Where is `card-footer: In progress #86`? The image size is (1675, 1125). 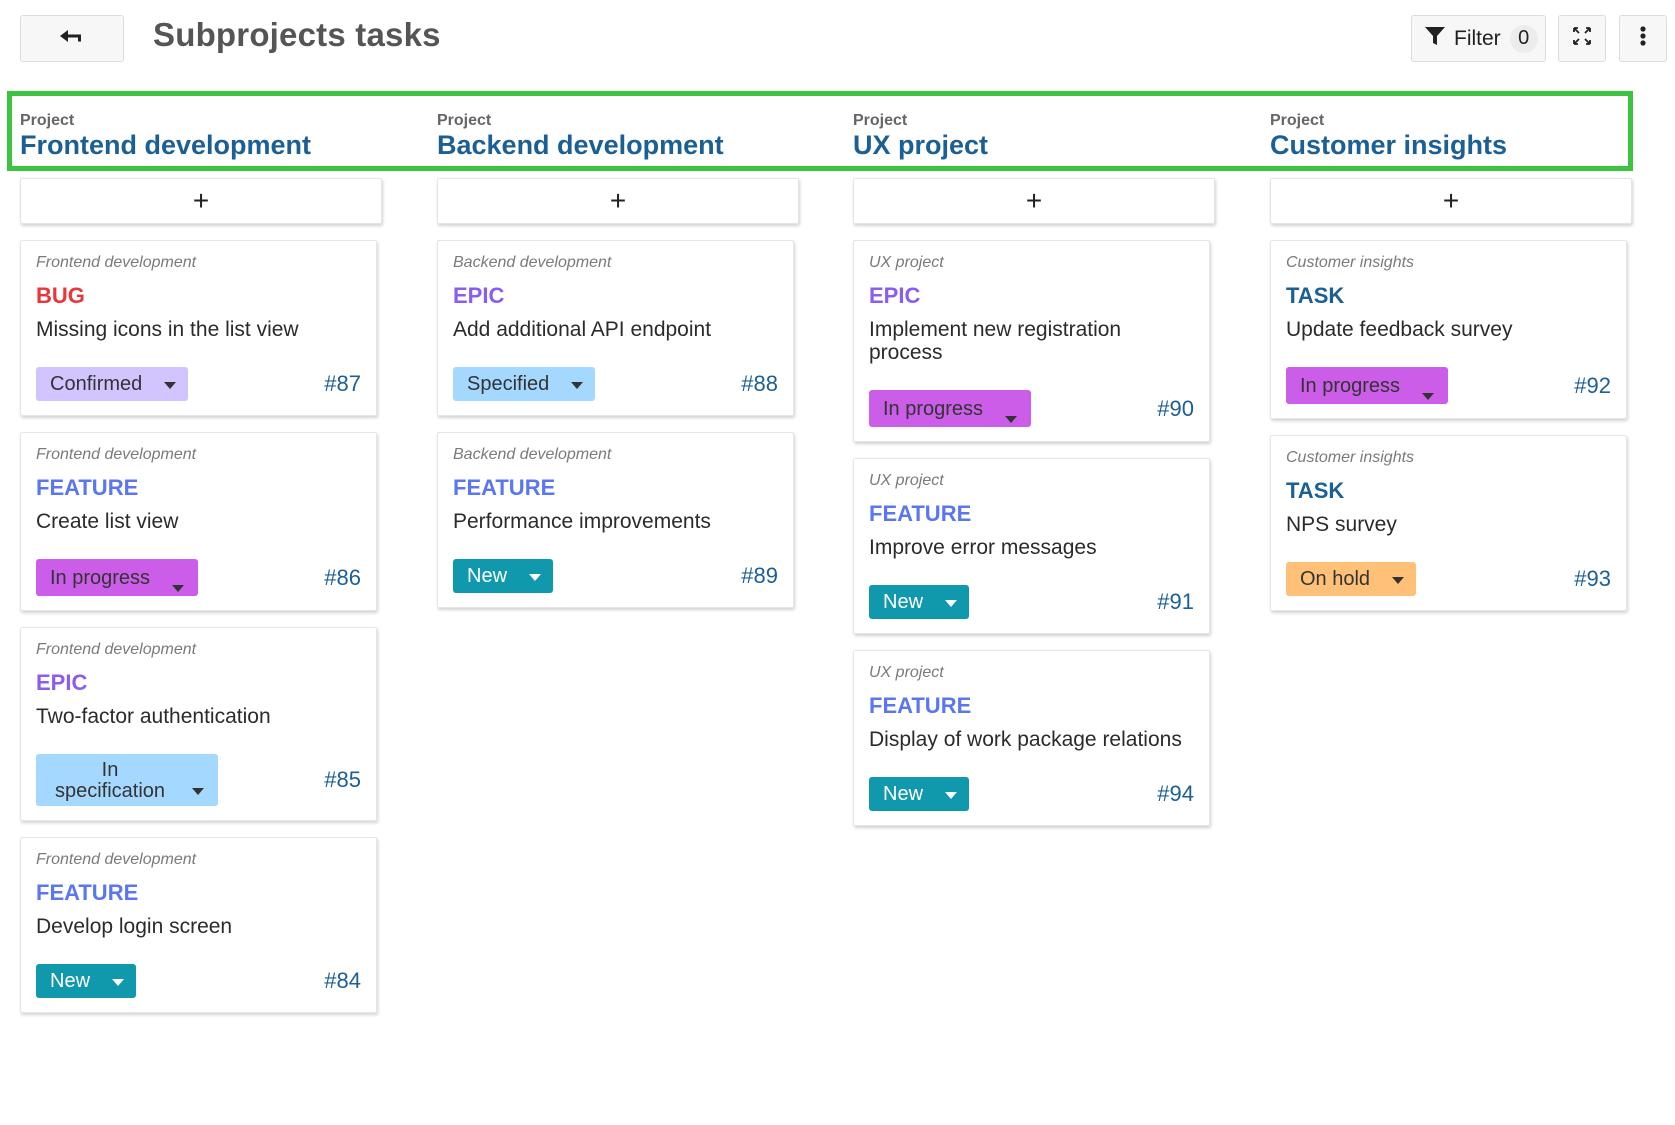
card-footer: In progress #86 is located at coordinates (198, 577).